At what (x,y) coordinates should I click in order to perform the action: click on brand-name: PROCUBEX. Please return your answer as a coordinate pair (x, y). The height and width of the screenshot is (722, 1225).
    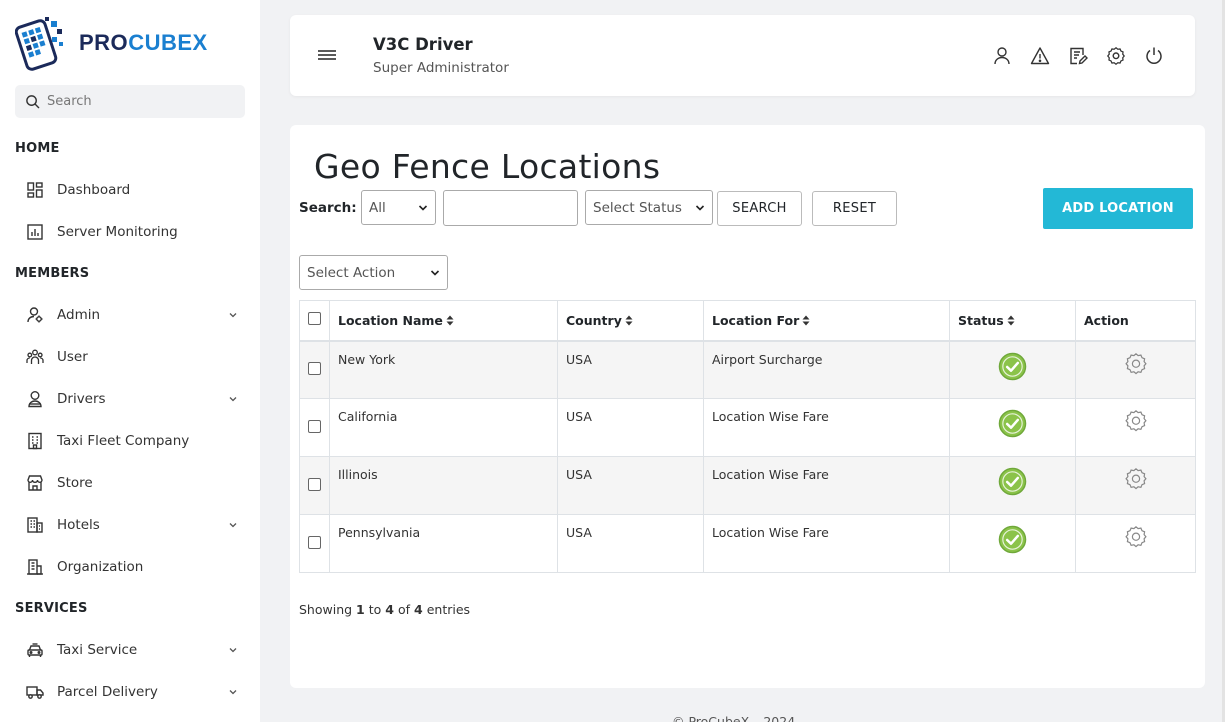
    Looking at the image, I should click on (143, 42).